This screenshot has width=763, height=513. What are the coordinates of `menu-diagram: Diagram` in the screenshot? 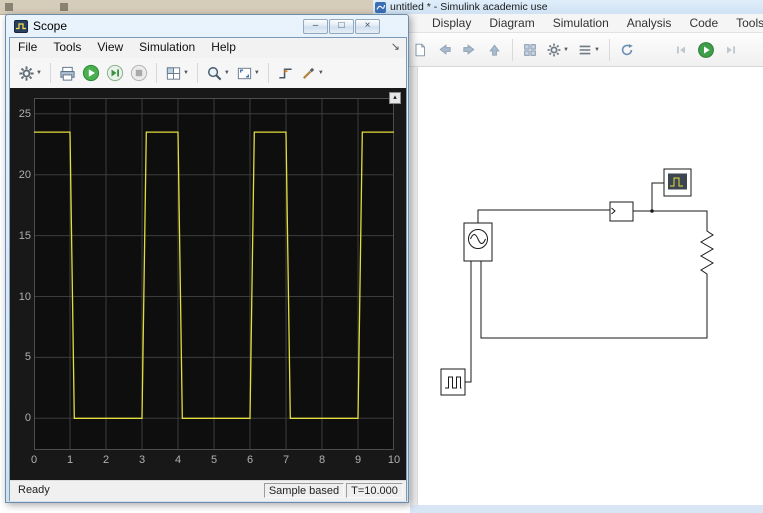 It's located at (511, 23).